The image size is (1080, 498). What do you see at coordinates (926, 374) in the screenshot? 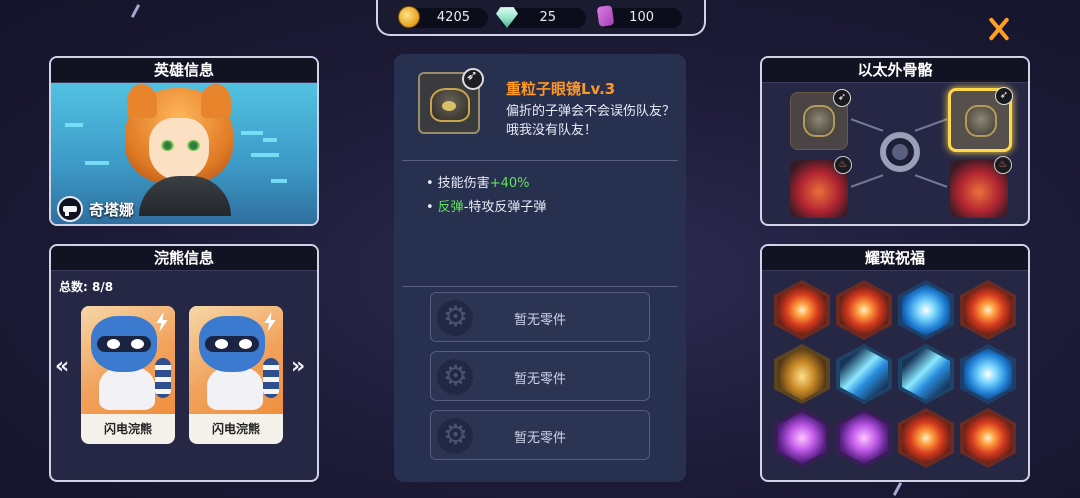
I see `blessing-7-icon` at bounding box center [926, 374].